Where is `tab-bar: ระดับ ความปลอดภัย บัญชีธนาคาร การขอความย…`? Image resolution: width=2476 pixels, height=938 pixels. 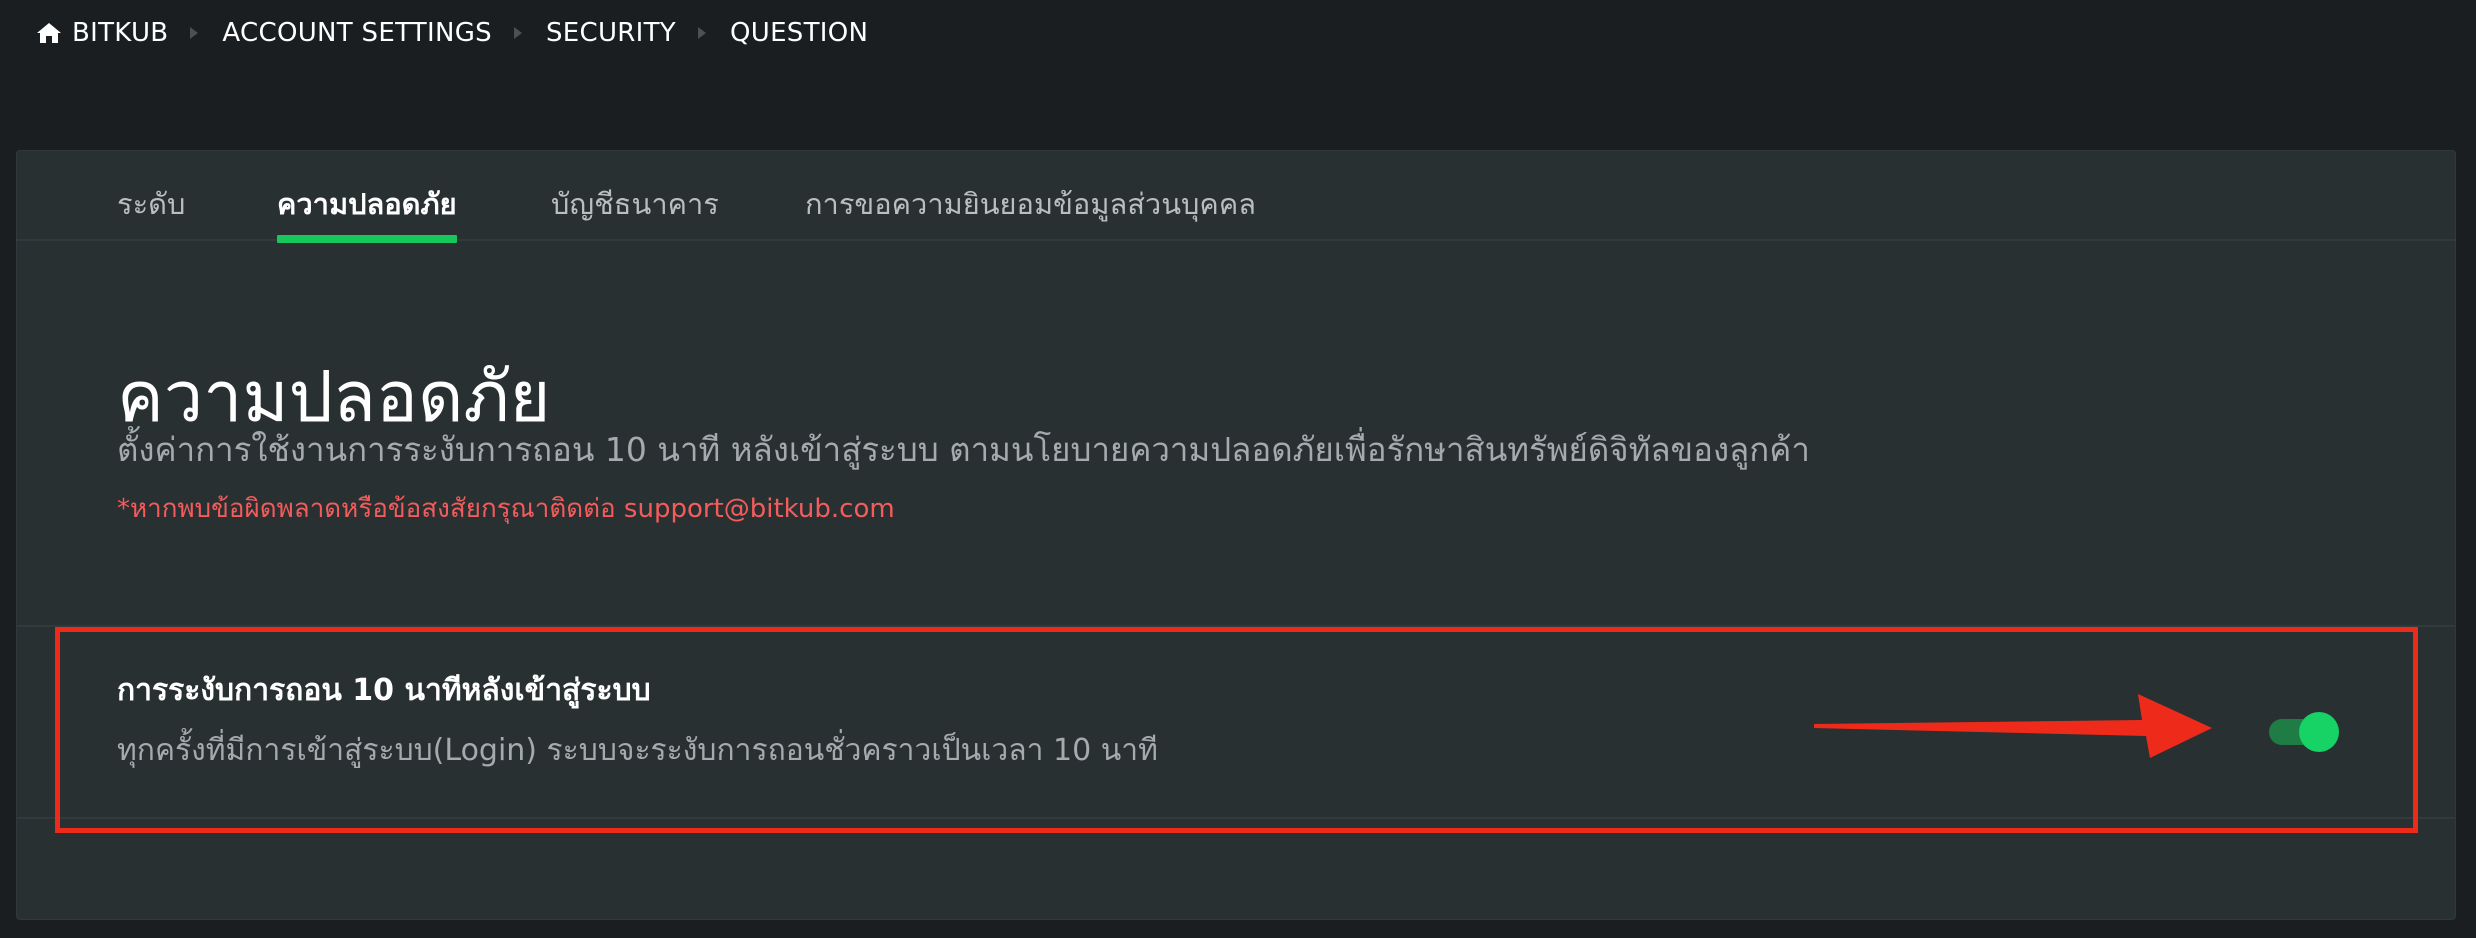 tab-bar: ระดับ ความปลอดภัย บัญชีธนาคาร การขอความย… is located at coordinates (1236, 197).